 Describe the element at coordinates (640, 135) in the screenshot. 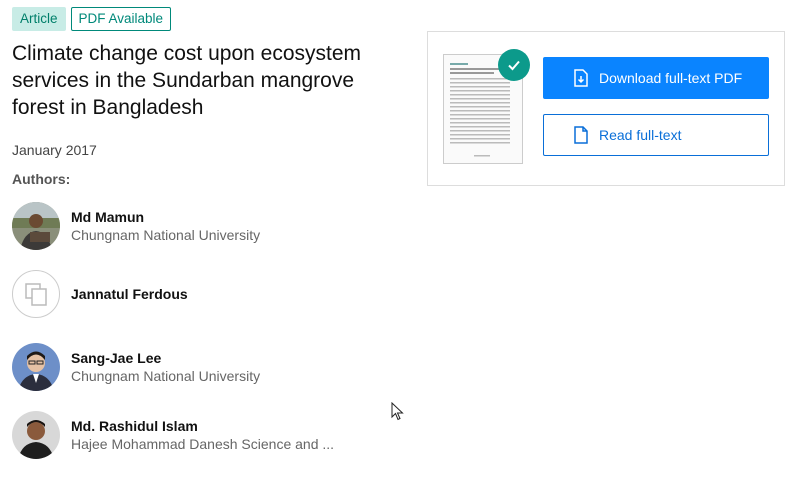

I see `read-full-text-label: Read full-text` at that location.